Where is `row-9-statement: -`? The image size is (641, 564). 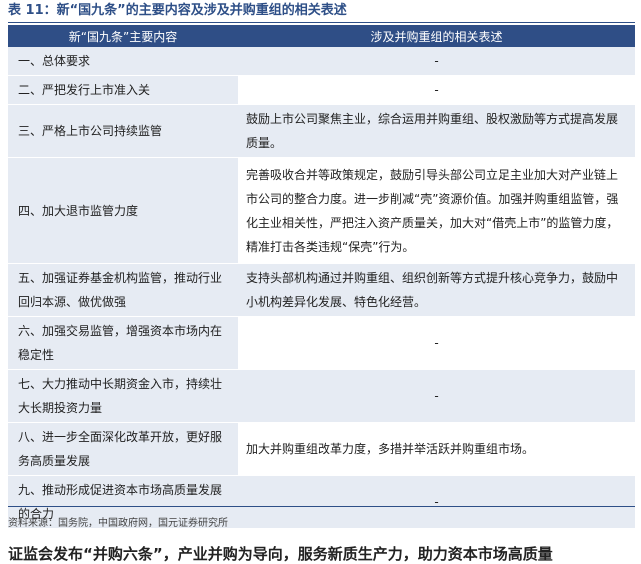
row-9-statement: - is located at coordinates (436, 502).